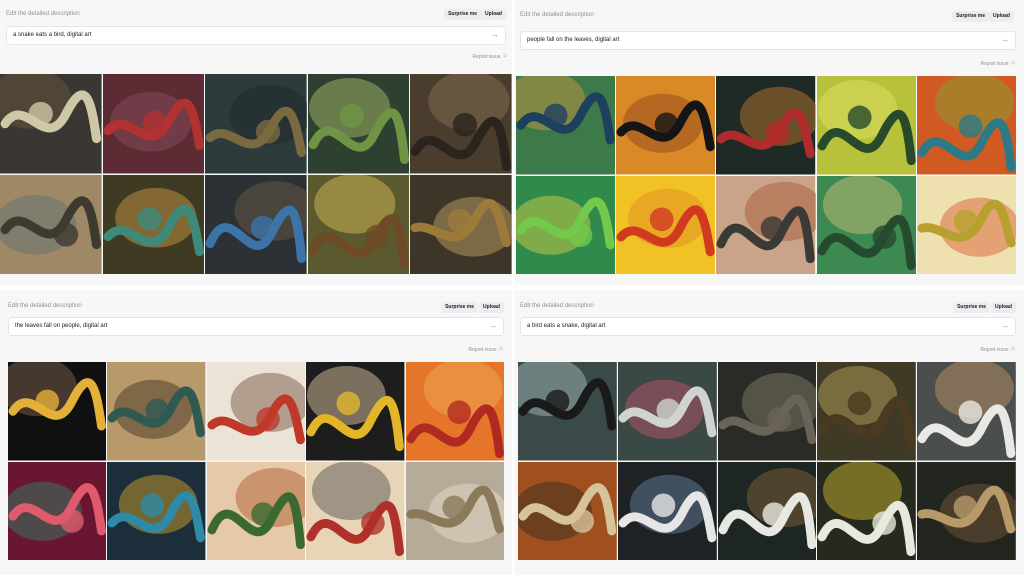  Describe the element at coordinates (566, 326) in the screenshot. I see `prompt-text: a bird eats a snake, digital art` at that location.